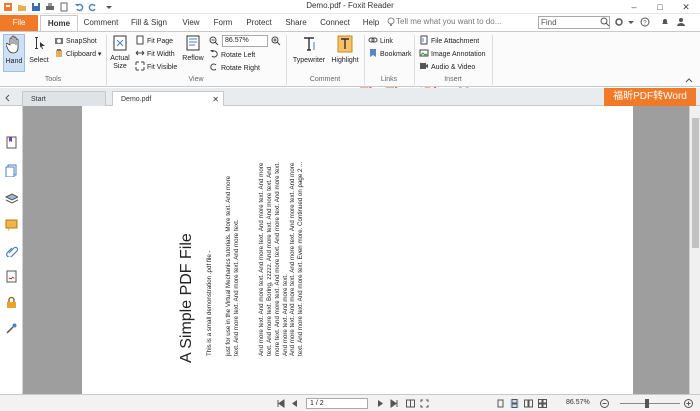  What do you see at coordinates (11, 276) in the screenshot?
I see `signature-panel-icon` at bounding box center [11, 276].